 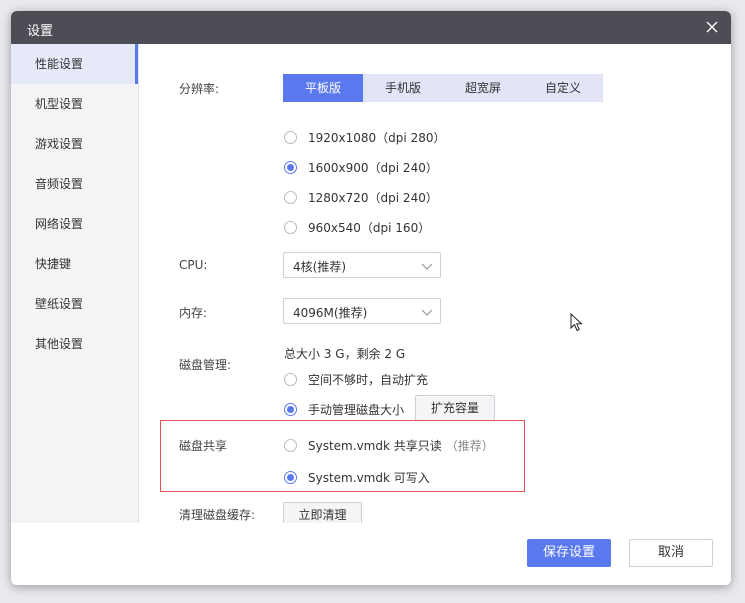 I want to click on cancel-button: 取消, so click(x=671, y=553).